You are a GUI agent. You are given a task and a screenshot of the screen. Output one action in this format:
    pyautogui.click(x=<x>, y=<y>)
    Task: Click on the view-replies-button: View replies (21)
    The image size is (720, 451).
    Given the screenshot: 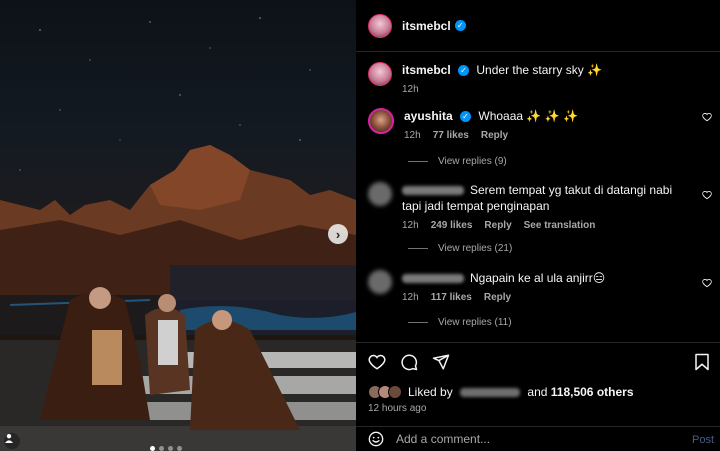 What is the action you would take?
    pyautogui.click(x=460, y=248)
    